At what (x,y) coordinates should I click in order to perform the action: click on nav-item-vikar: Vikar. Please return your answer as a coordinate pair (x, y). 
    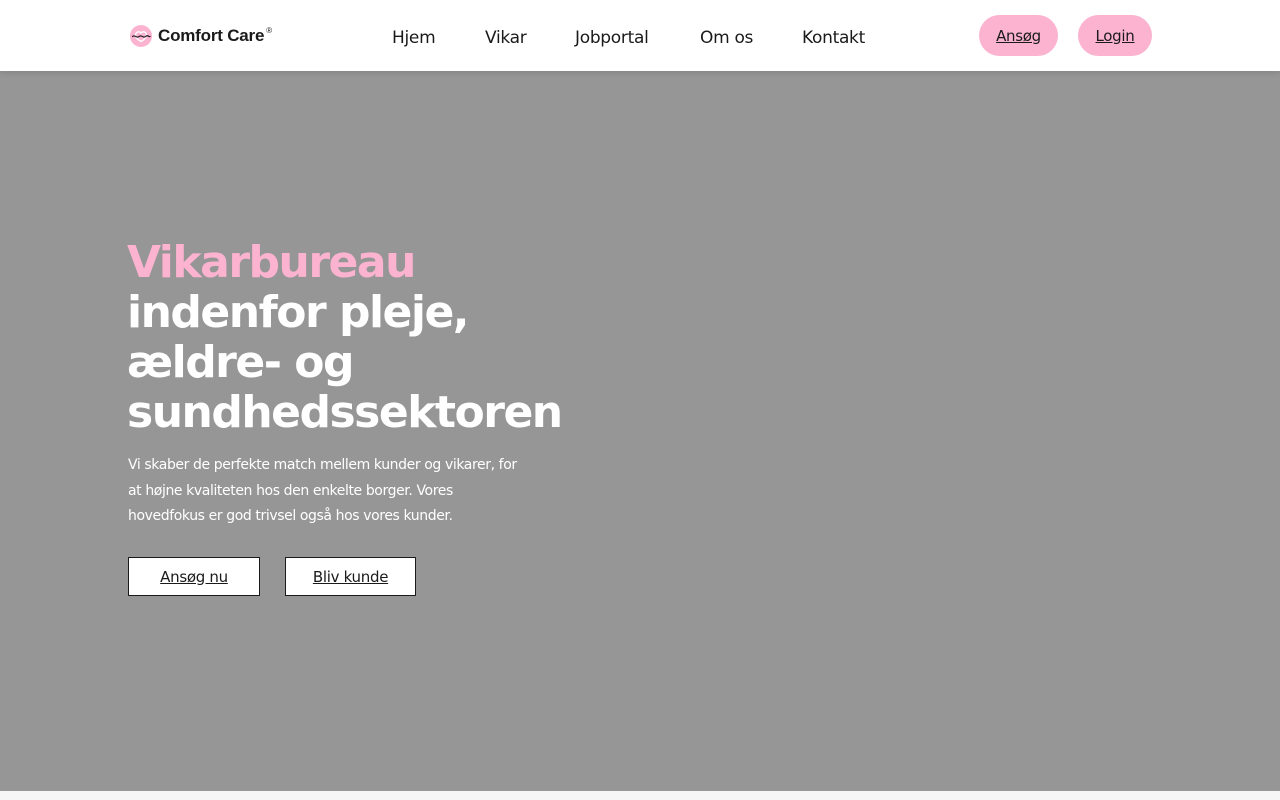
    Looking at the image, I should click on (506, 38).